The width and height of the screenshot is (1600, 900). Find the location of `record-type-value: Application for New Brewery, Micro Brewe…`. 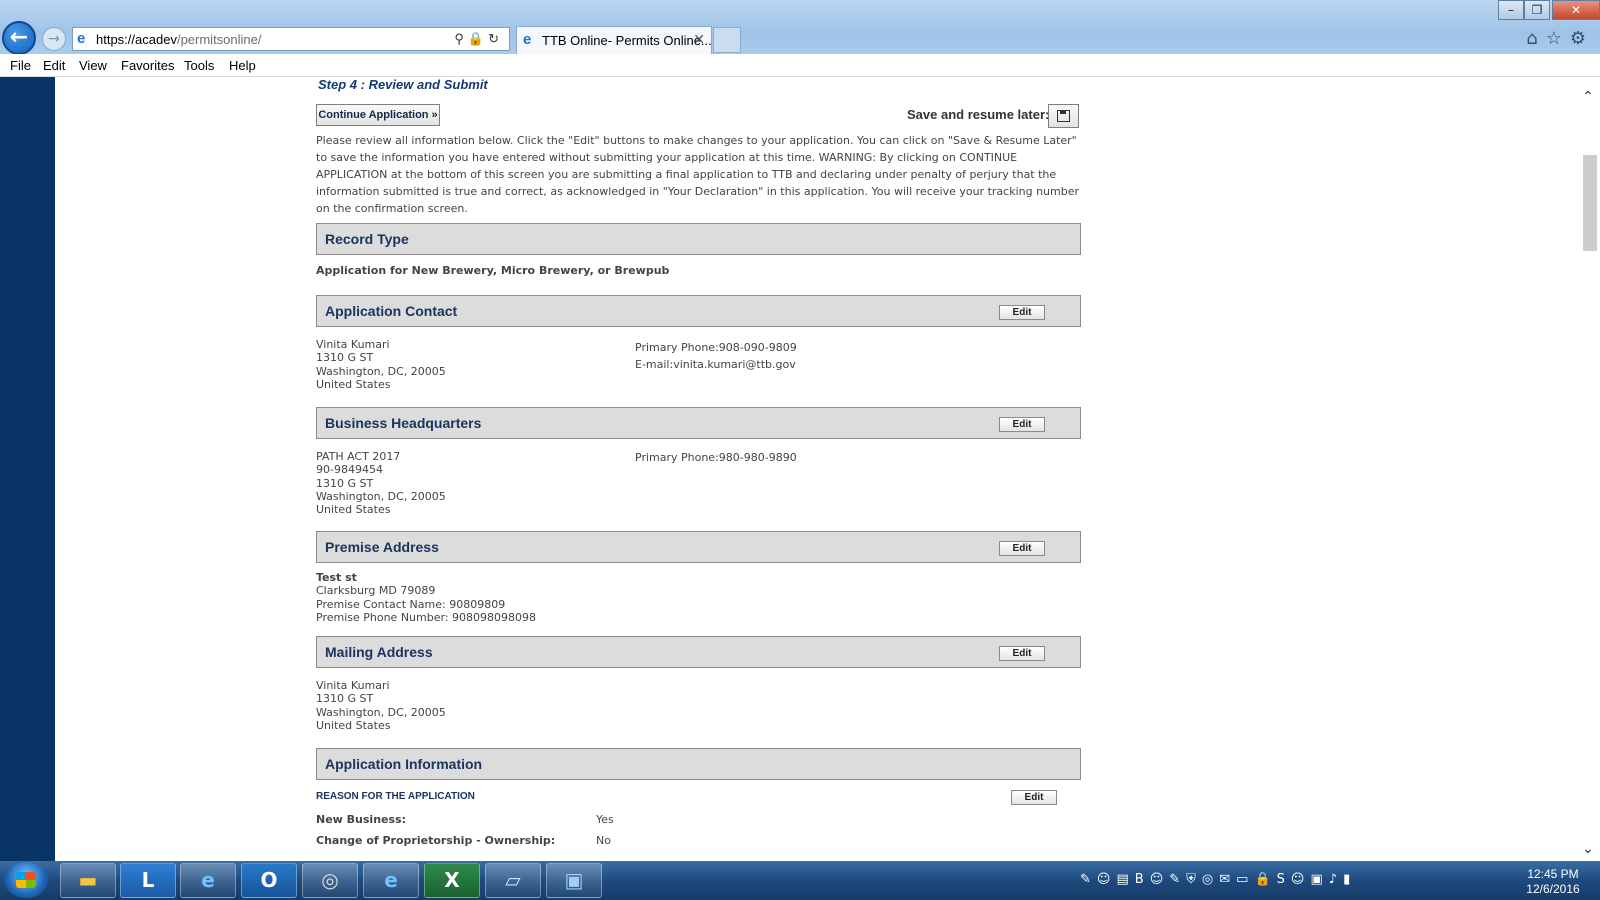

record-type-value: Application for New Brewery, Micro Brewe… is located at coordinates (493, 270).